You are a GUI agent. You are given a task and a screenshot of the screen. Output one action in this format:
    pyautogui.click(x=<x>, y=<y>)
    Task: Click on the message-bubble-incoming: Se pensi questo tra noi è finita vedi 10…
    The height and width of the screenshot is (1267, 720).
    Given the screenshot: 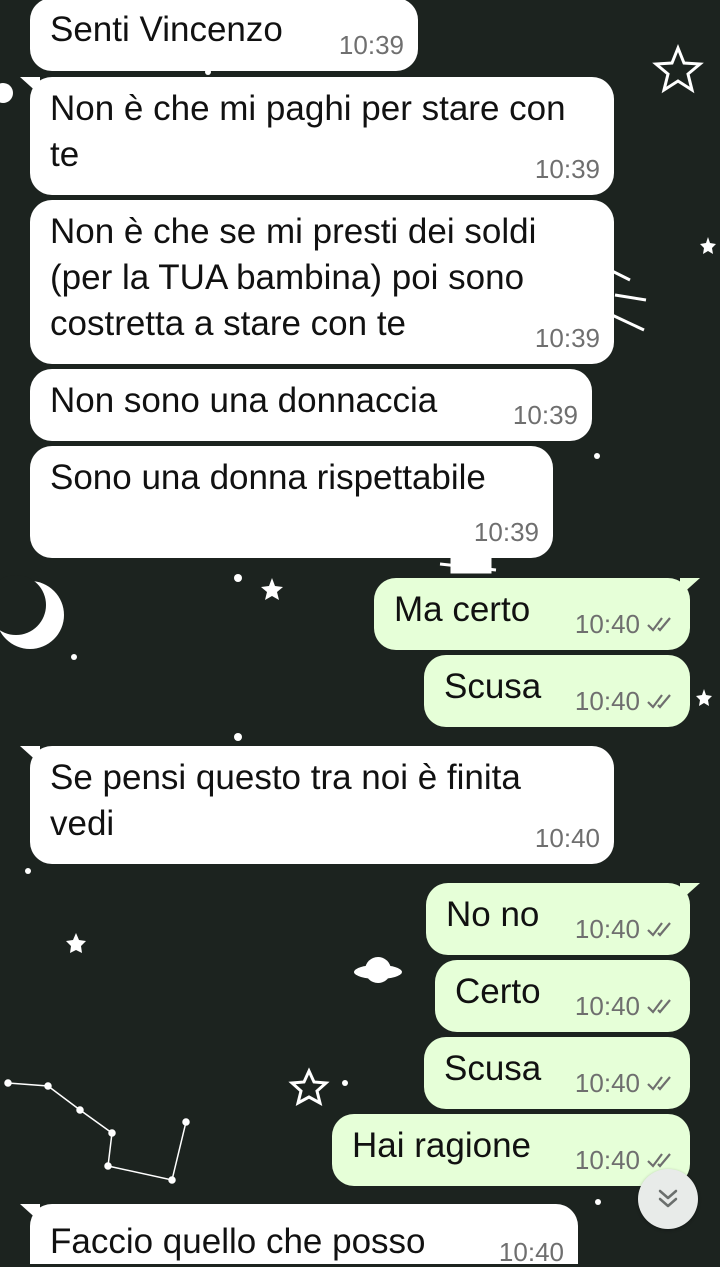 What is the action you would take?
    pyautogui.click(x=317, y=805)
    